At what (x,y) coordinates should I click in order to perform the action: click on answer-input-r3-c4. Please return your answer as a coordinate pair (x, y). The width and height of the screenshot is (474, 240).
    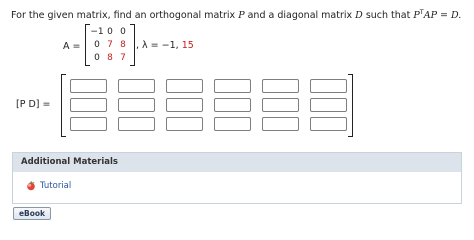
    Looking at the image, I should click on (232, 124).